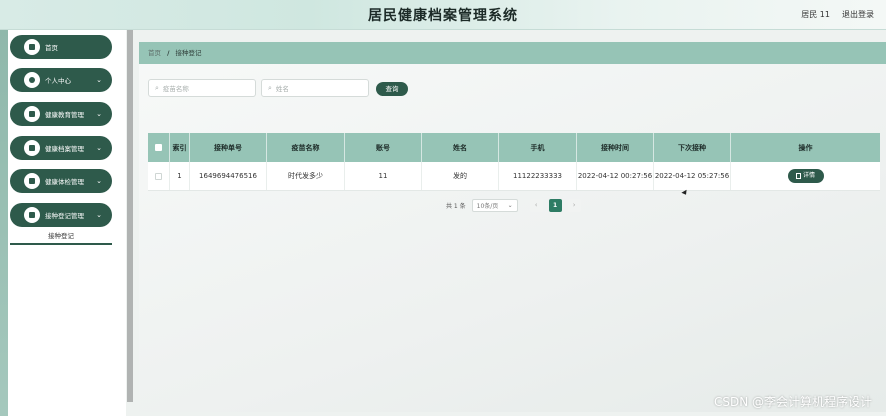  I want to click on next-page-button: ›, so click(574, 205).